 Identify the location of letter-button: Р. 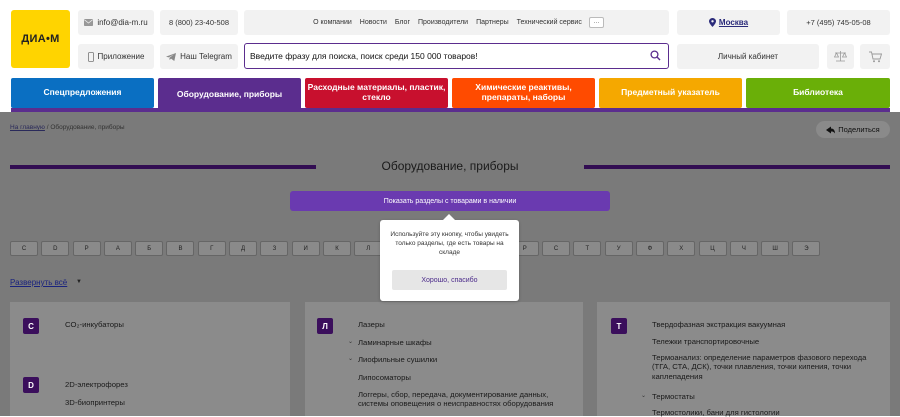
(86, 248).